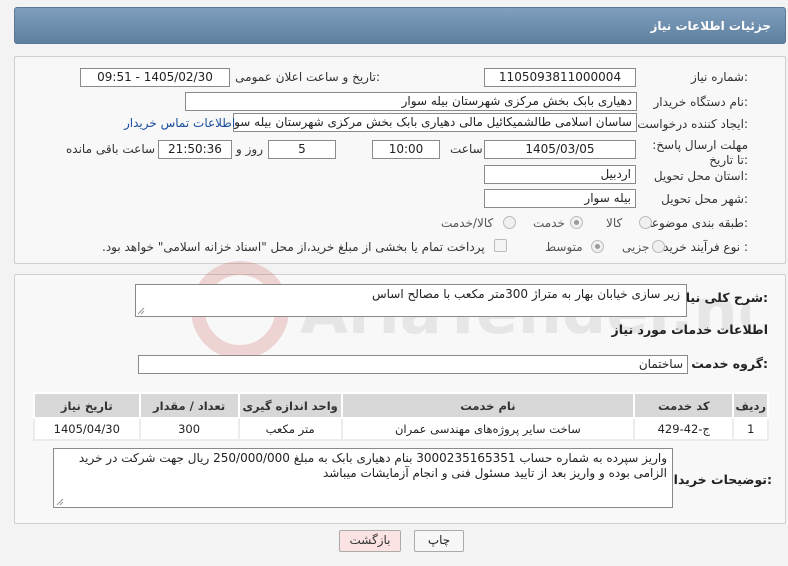  Describe the element at coordinates (111, 149) in the screenshot. I see `remaining-time-label: ساعت باقی مانده` at that location.